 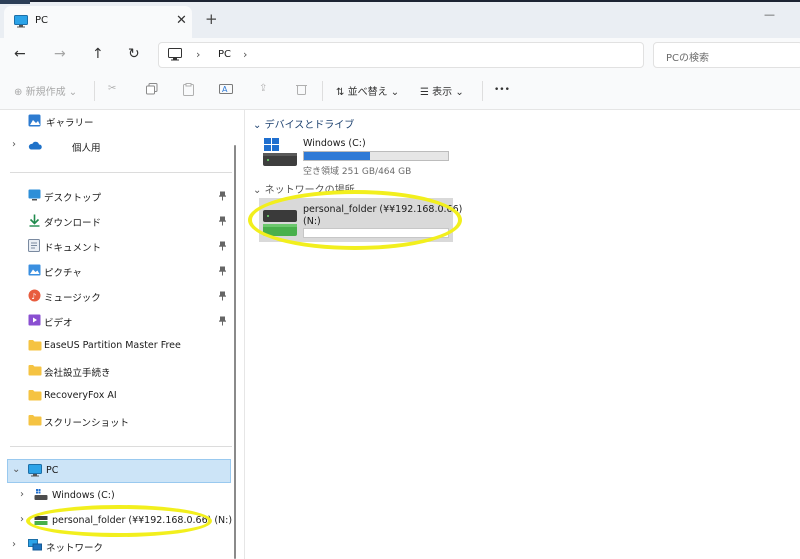 I want to click on sidebar-item-network: › ネットワーク, so click(x=116, y=546).